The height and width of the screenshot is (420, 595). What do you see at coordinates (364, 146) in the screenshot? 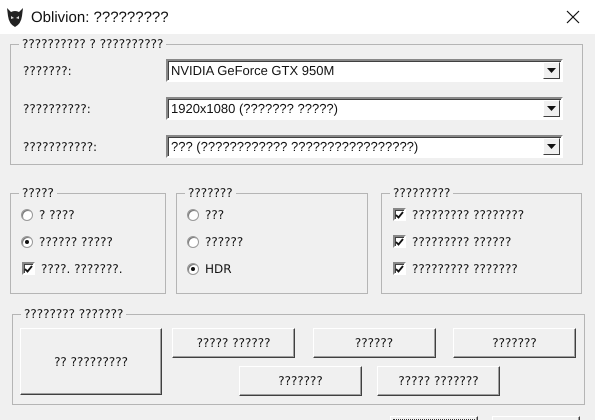
I see `dropdown: ??? (???????????? ?????????????????)` at bounding box center [364, 146].